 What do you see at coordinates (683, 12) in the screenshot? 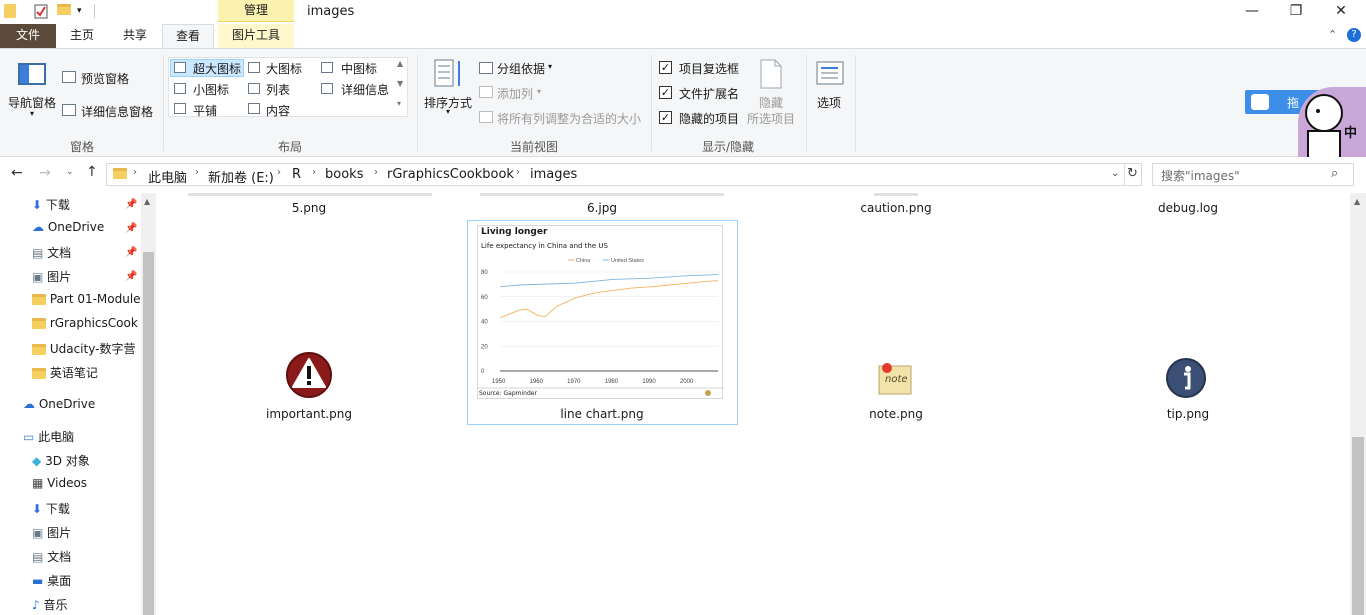
I see `title-bar: ▾ 管理 images — ❐ ✕` at bounding box center [683, 12].